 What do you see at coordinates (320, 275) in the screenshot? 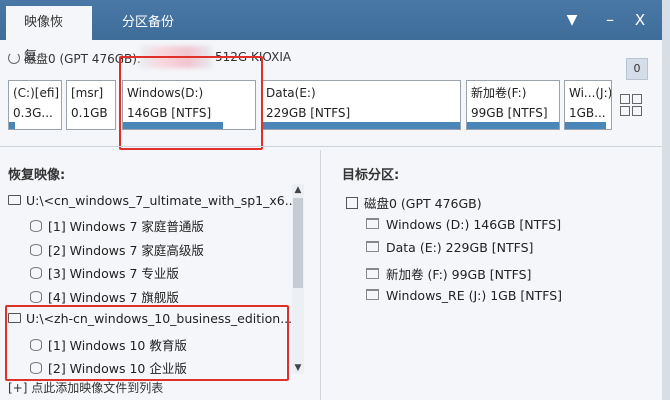
I see `pane-splitter` at bounding box center [320, 275].